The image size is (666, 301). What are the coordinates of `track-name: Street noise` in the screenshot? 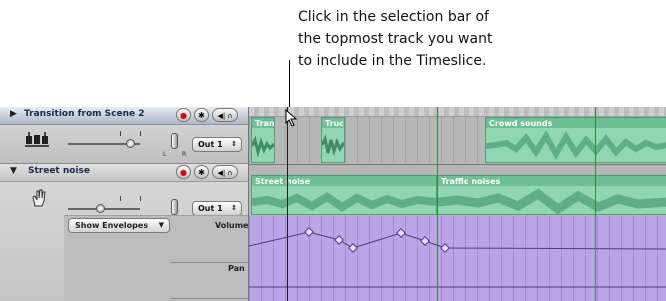 It's located at (59, 171).